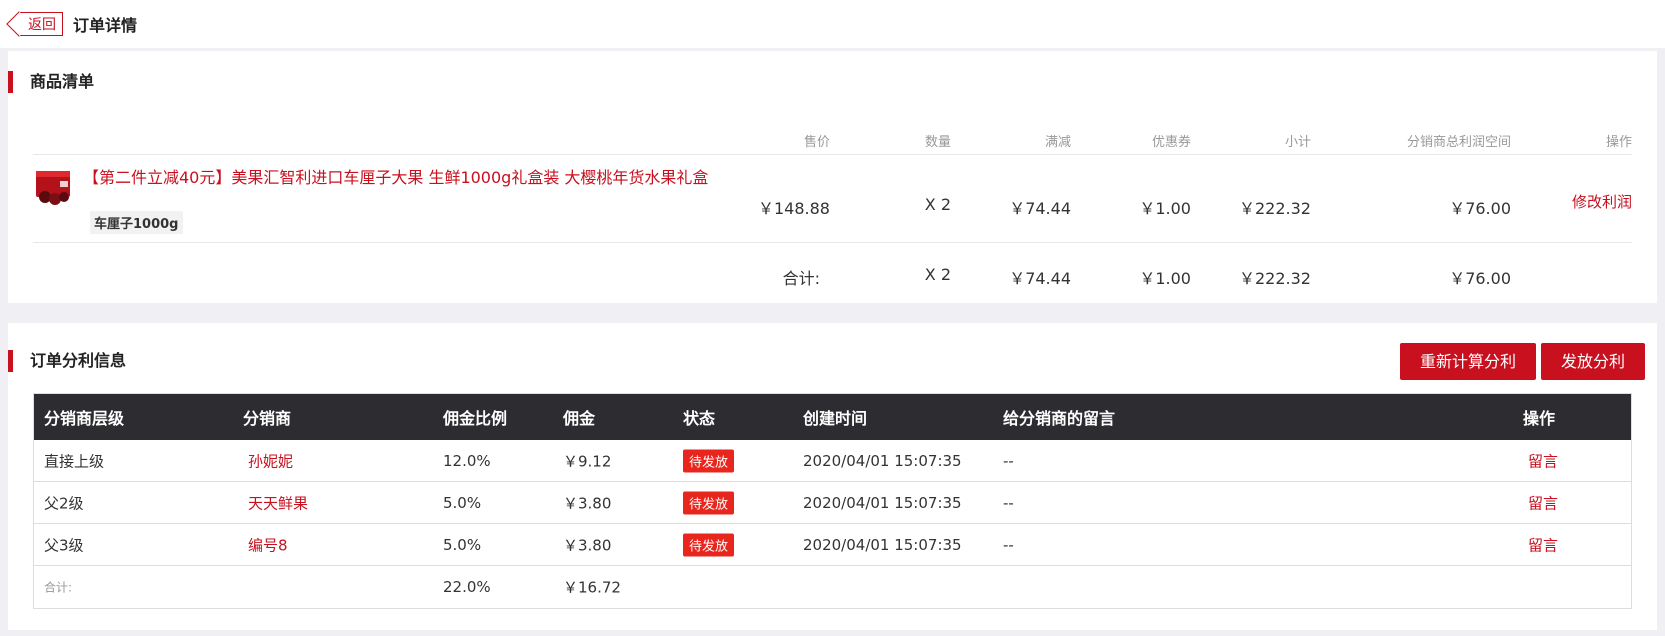 This screenshot has height=636, width=1665. What do you see at coordinates (1480, 278) in the screenshot?
I see `goods-summary-profit: ￥76.00` at bounding box center [1480, 278].